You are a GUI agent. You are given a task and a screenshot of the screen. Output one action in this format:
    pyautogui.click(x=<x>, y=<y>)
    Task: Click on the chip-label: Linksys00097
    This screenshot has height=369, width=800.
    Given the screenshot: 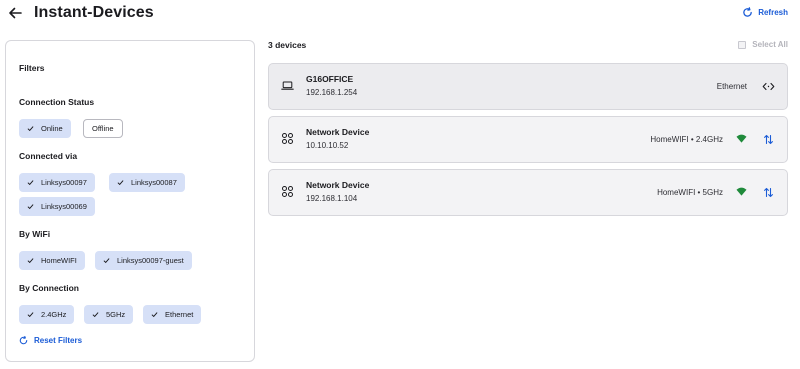 What is the action you would take?
    pyautogui.click(x=64, y=182)
    